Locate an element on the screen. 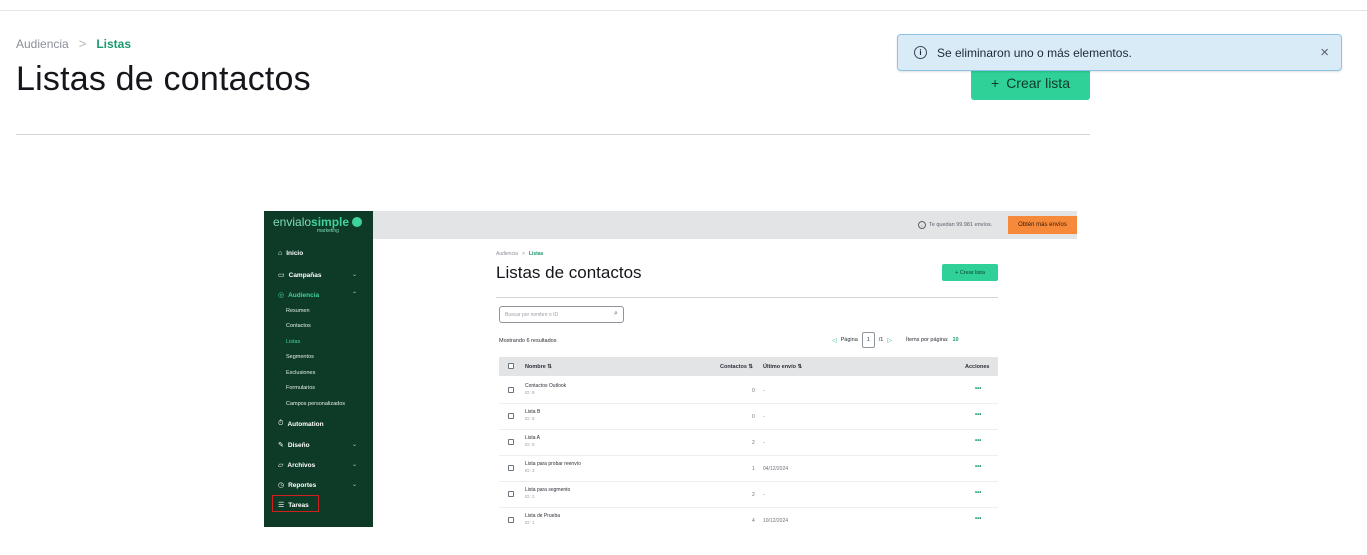 Image resolution: width=1367 pixels, height=555 pixels. embedded-page-title: Listas de contactos is located at coordinates (569, 272).